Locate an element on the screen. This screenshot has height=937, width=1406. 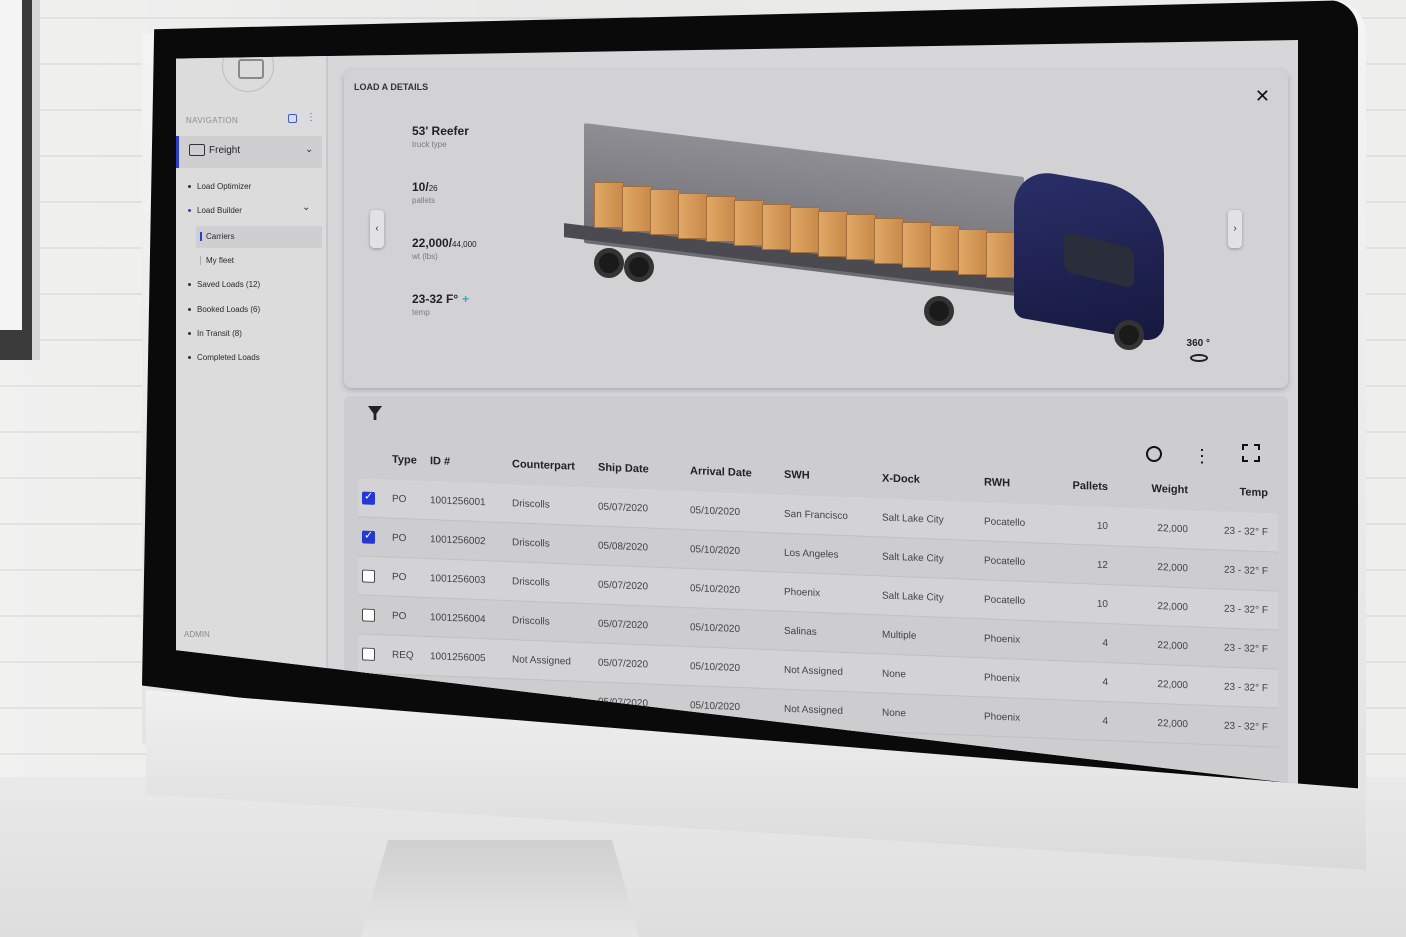
col-header-xdock: X-Dock is located at coordinates (933, 480).